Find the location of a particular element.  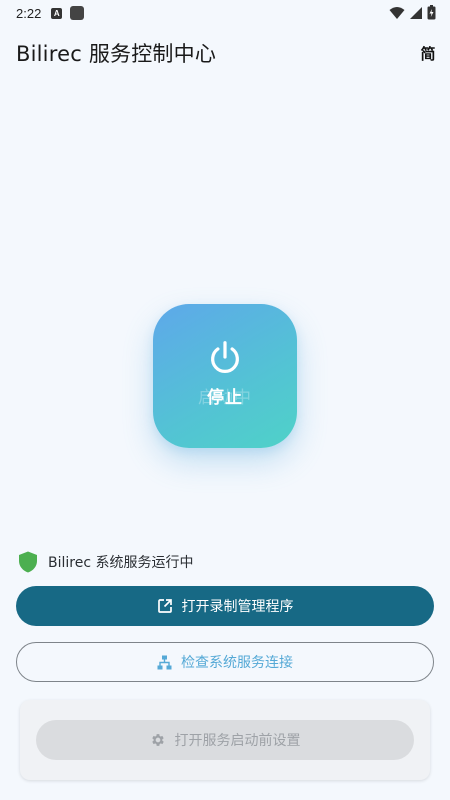

power-labels: 启动中 停止 is located at coordinates (225, 395).